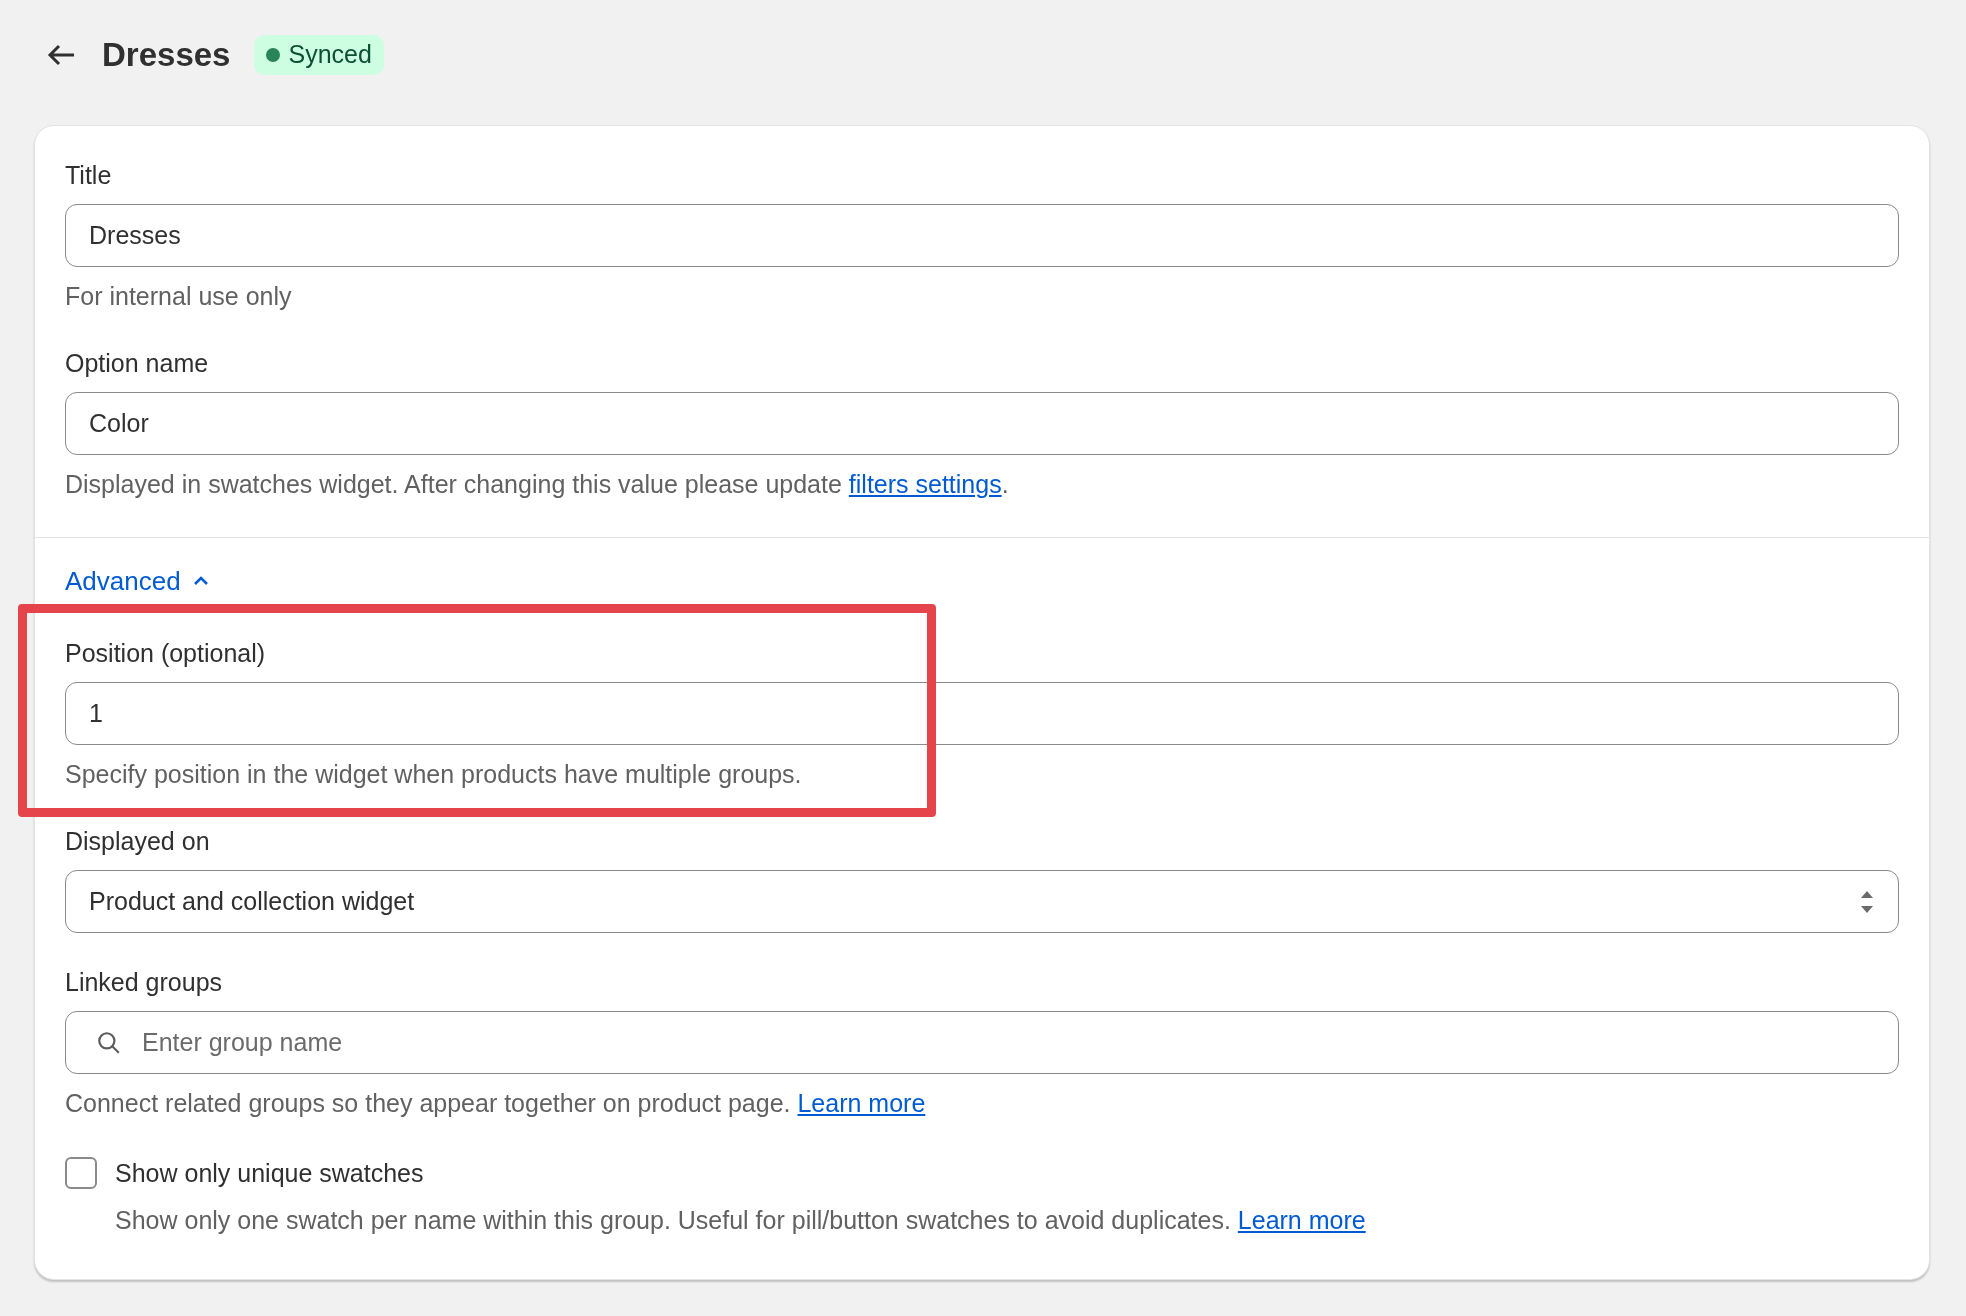 Image resolution: width=1966 pixels, height=1316 pixels. I want to click on text-field: Dresses, so click(982, 235).